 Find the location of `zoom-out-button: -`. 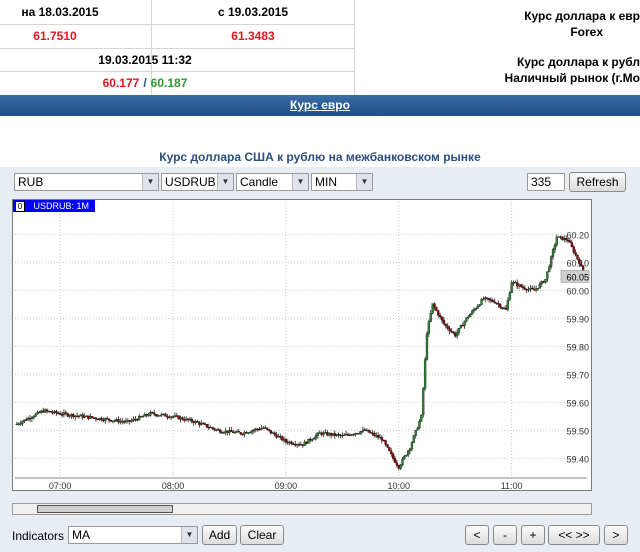

zoom-out-button: - is located at coordinates (505, 535).